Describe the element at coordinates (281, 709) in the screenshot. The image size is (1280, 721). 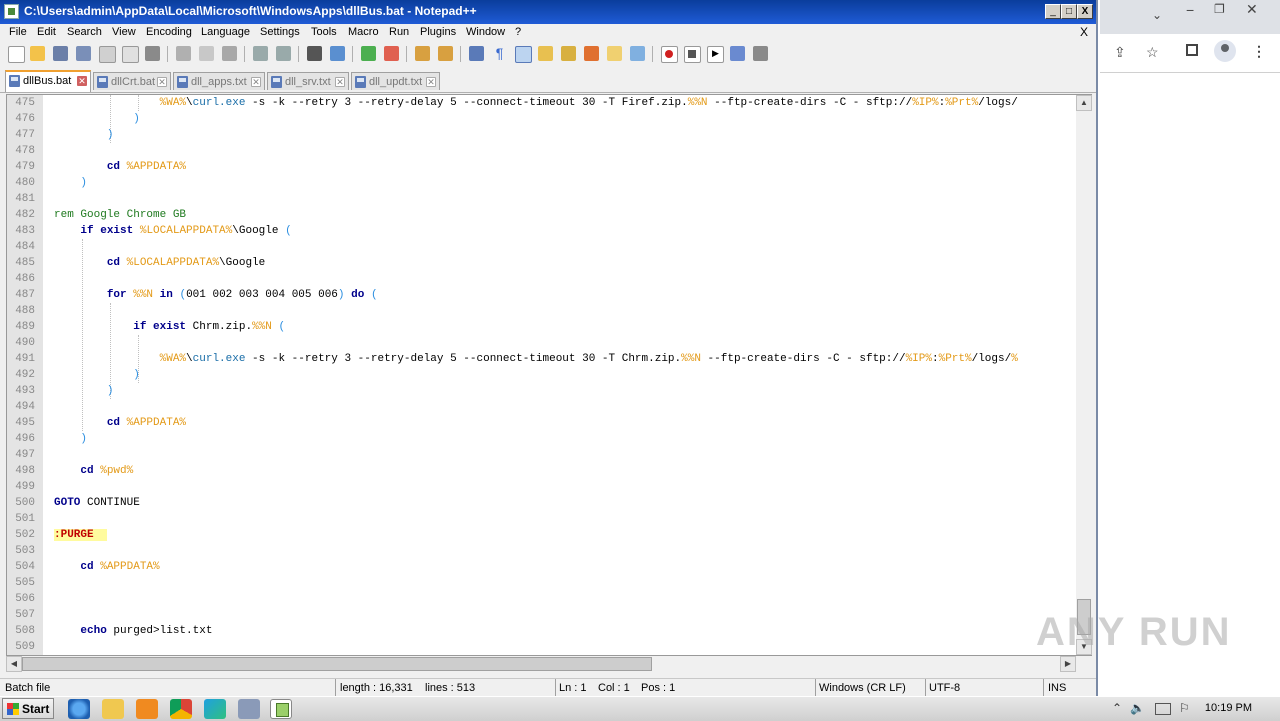
I see `notepadpp-taskbar-icon` at that location.